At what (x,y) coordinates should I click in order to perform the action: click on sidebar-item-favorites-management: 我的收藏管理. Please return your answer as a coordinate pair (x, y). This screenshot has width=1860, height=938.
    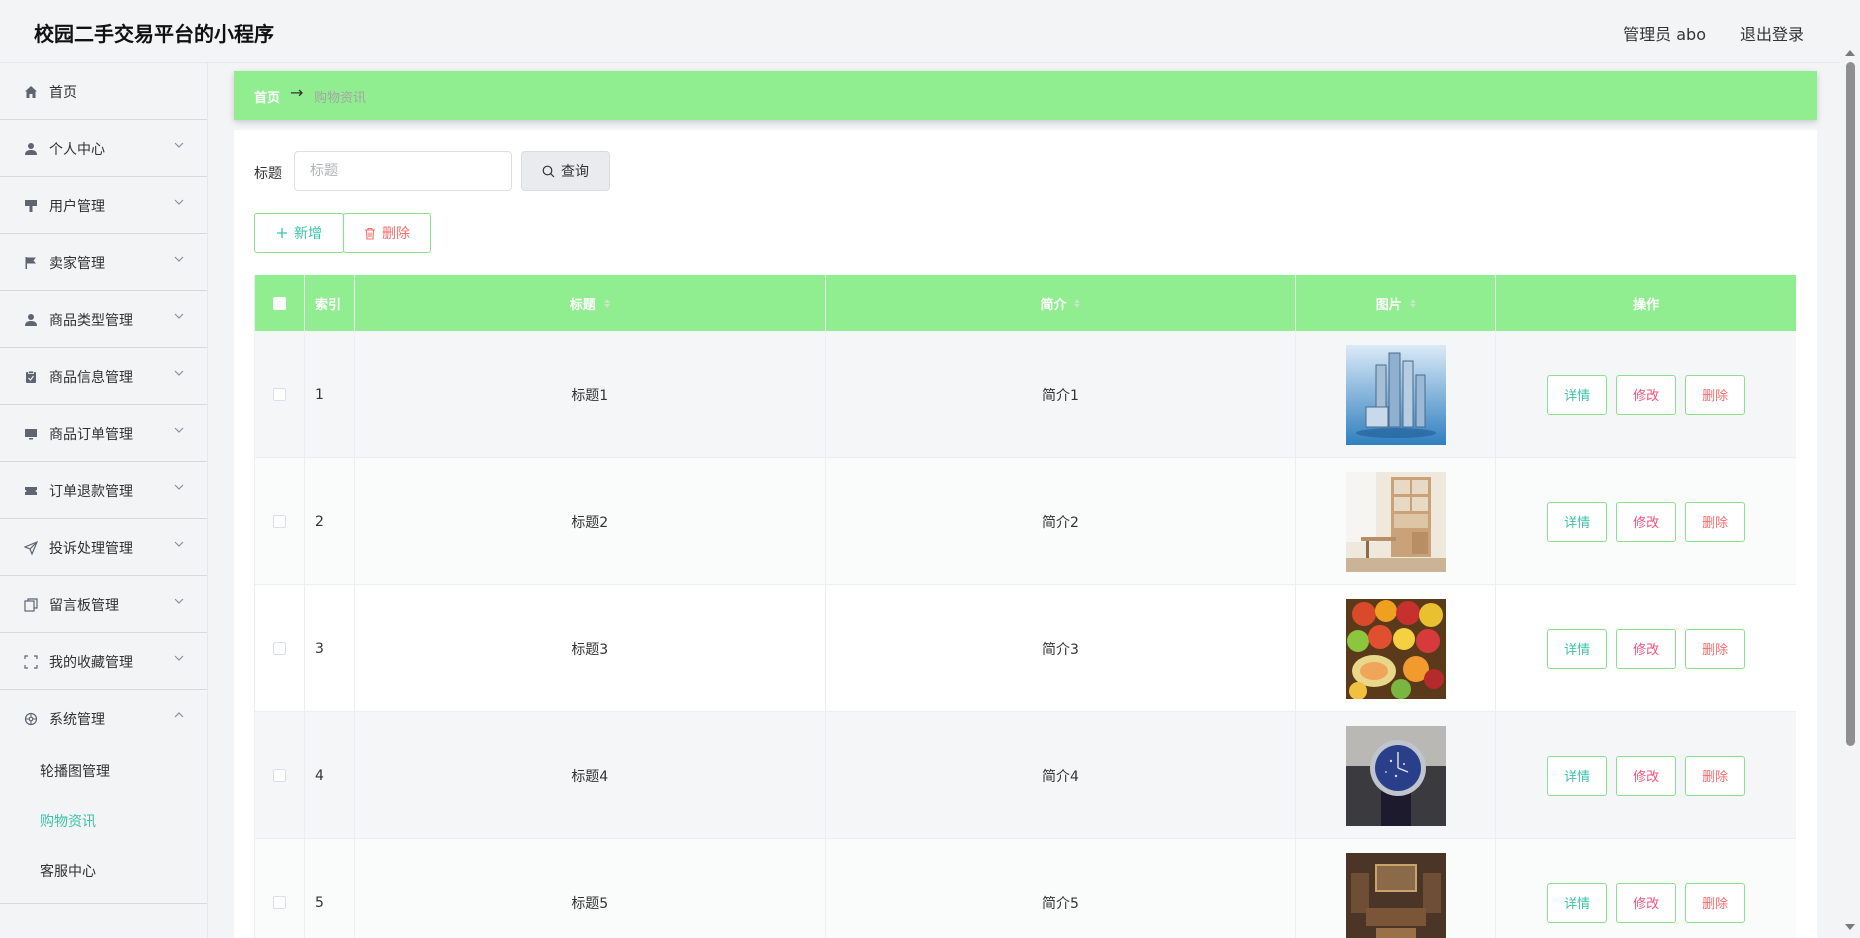
    Looking at the image, I should click on (103, 661).